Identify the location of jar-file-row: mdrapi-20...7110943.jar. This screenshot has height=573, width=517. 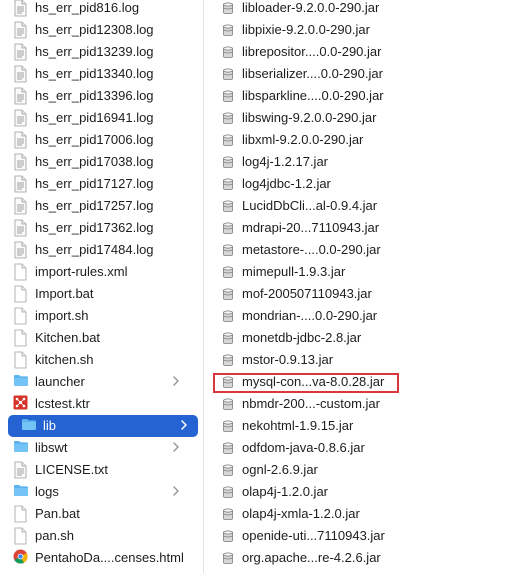
(360, 228).